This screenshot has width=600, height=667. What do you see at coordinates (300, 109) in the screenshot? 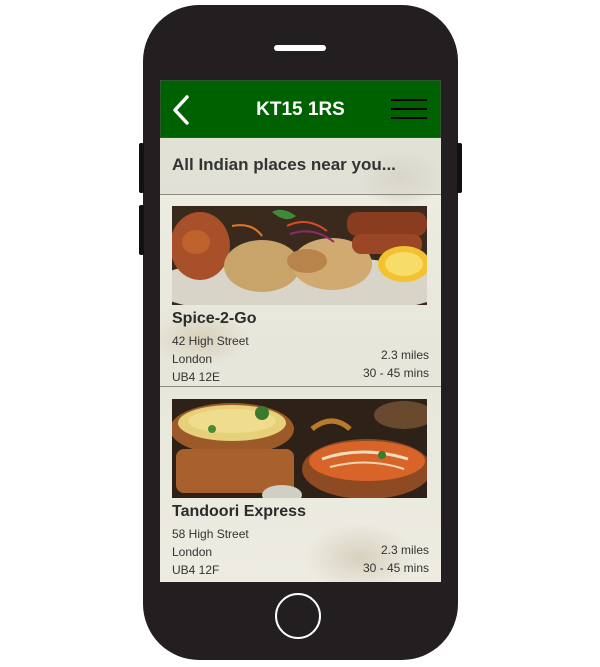
I see `app-header: KT15 1RS` at bounding box center [300, 109].